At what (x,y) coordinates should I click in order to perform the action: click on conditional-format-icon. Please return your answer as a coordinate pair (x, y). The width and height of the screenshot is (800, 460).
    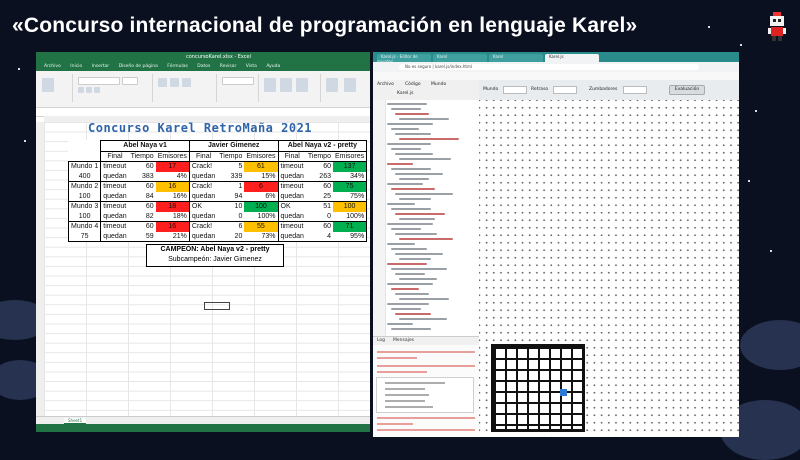
    Looking at the image, I should click on (270, 85).